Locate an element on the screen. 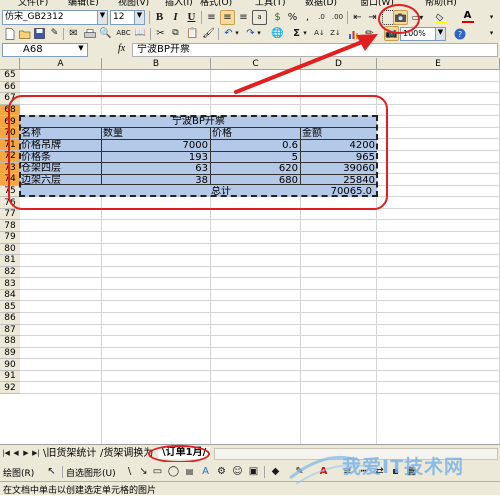  wordart-icon: A is located at coordinates (205, 471).